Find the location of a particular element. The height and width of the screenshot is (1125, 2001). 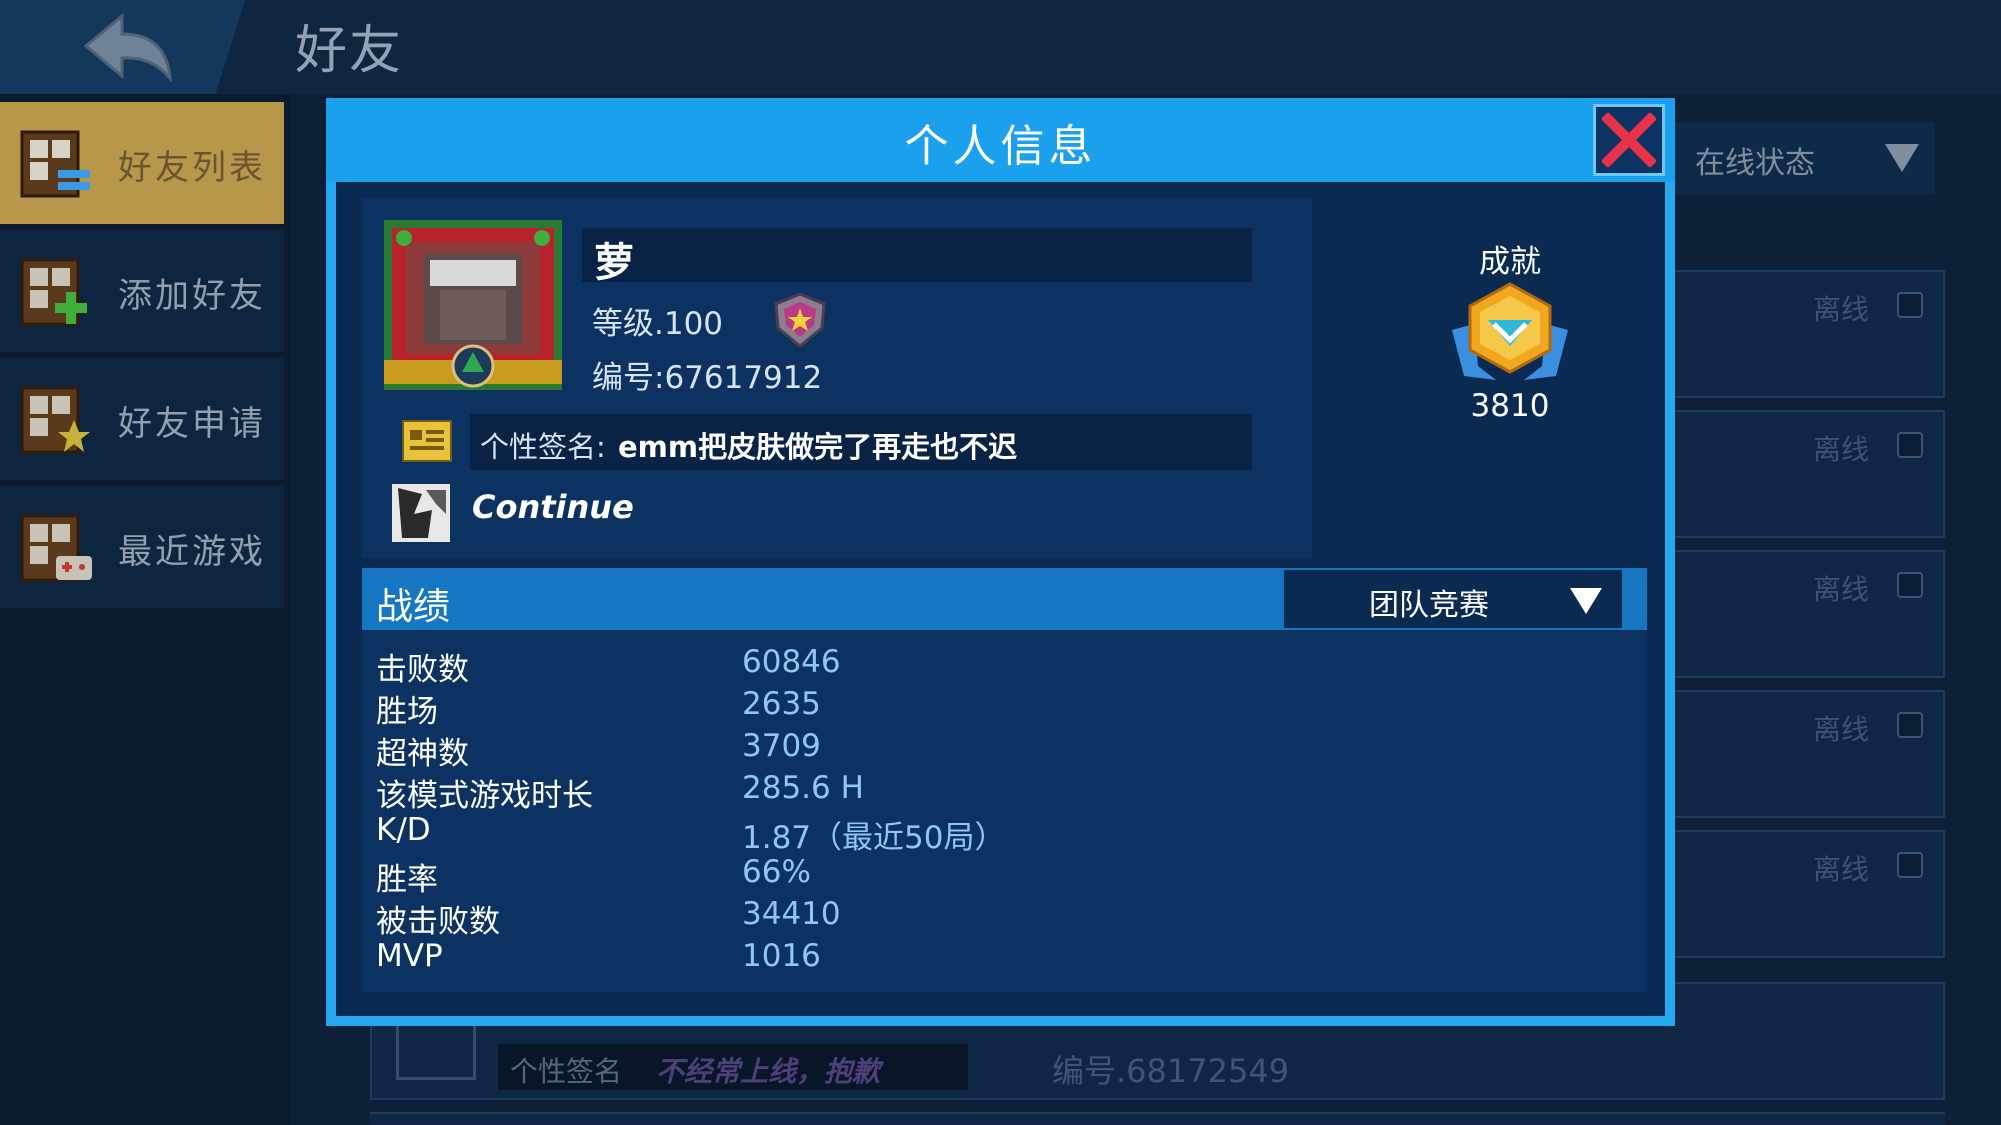

sidebar-item-friend-request: 好友申请 is located at coordinates (142, 419).